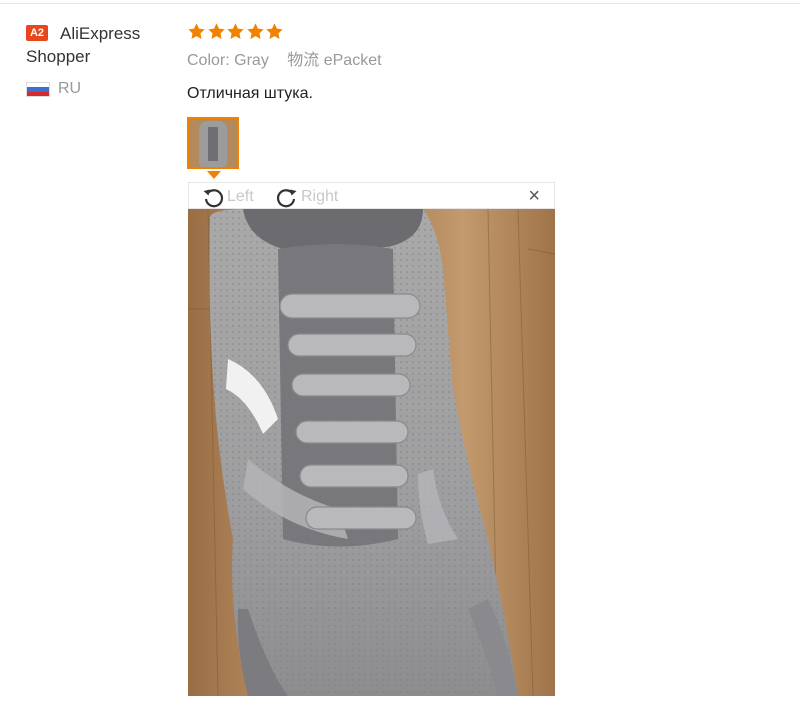 This screenshot has height=702, width=800. I want to click on star-rating, so click(236, 33).